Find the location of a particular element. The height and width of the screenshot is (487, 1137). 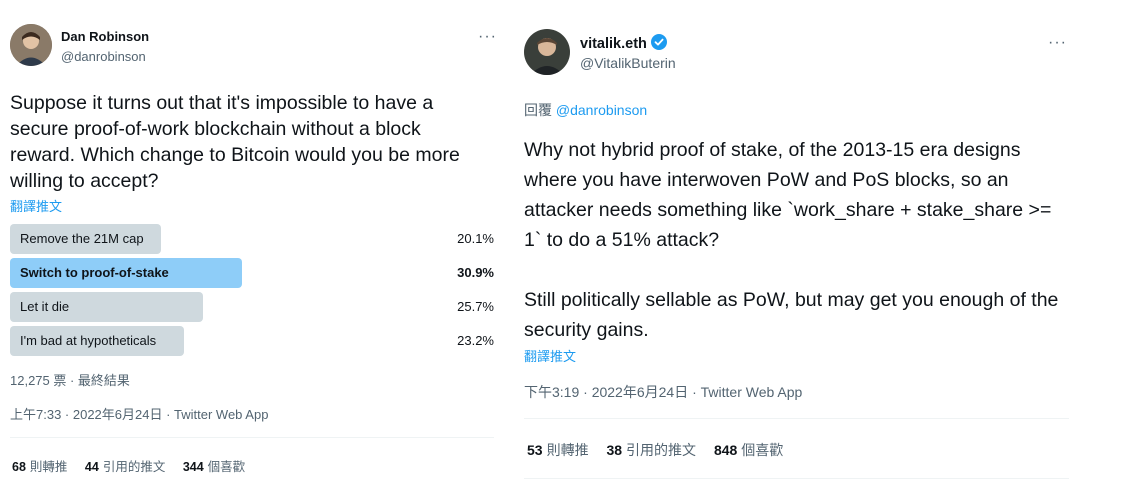

likes-stat: 344 個喜歡 is located at coordinates (214, 465).